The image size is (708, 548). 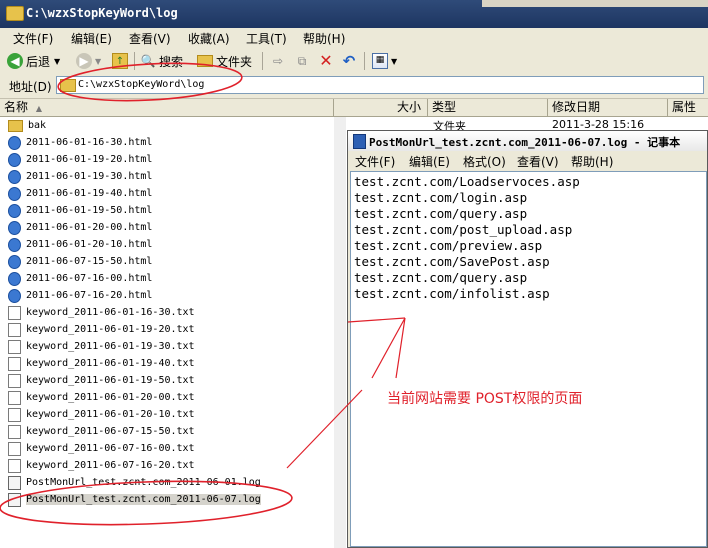 I want to click on back-button: ◀ 后退 ▼, so click(x=33, y=61).